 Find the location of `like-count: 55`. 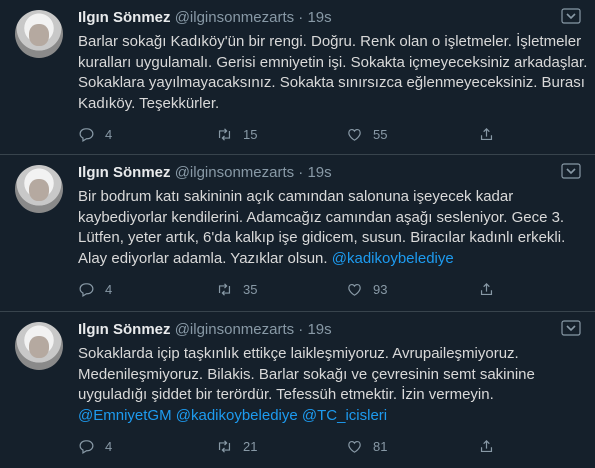

like-count: 55 is located at coordinates (380, 134).